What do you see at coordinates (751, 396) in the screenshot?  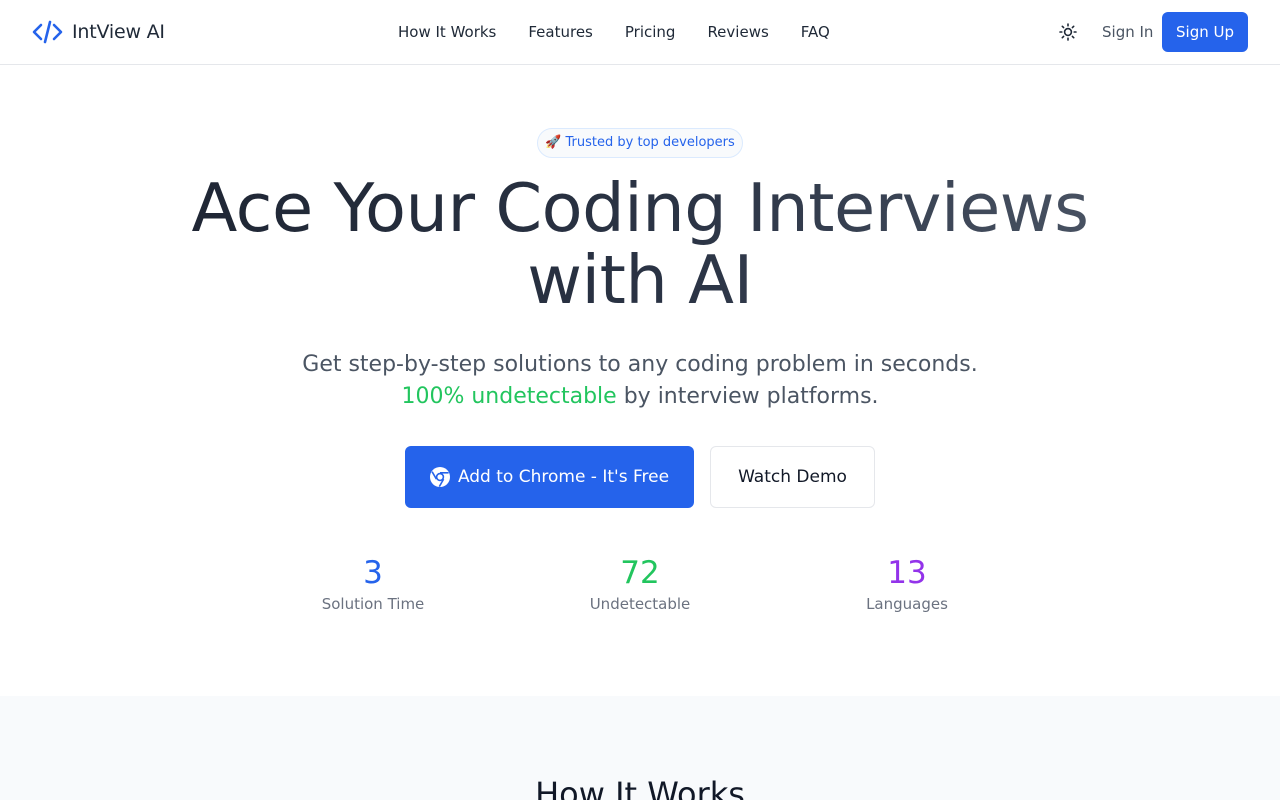 I see `hero-subtext-end: by interview platforms.` at bounding box center [751, 396].